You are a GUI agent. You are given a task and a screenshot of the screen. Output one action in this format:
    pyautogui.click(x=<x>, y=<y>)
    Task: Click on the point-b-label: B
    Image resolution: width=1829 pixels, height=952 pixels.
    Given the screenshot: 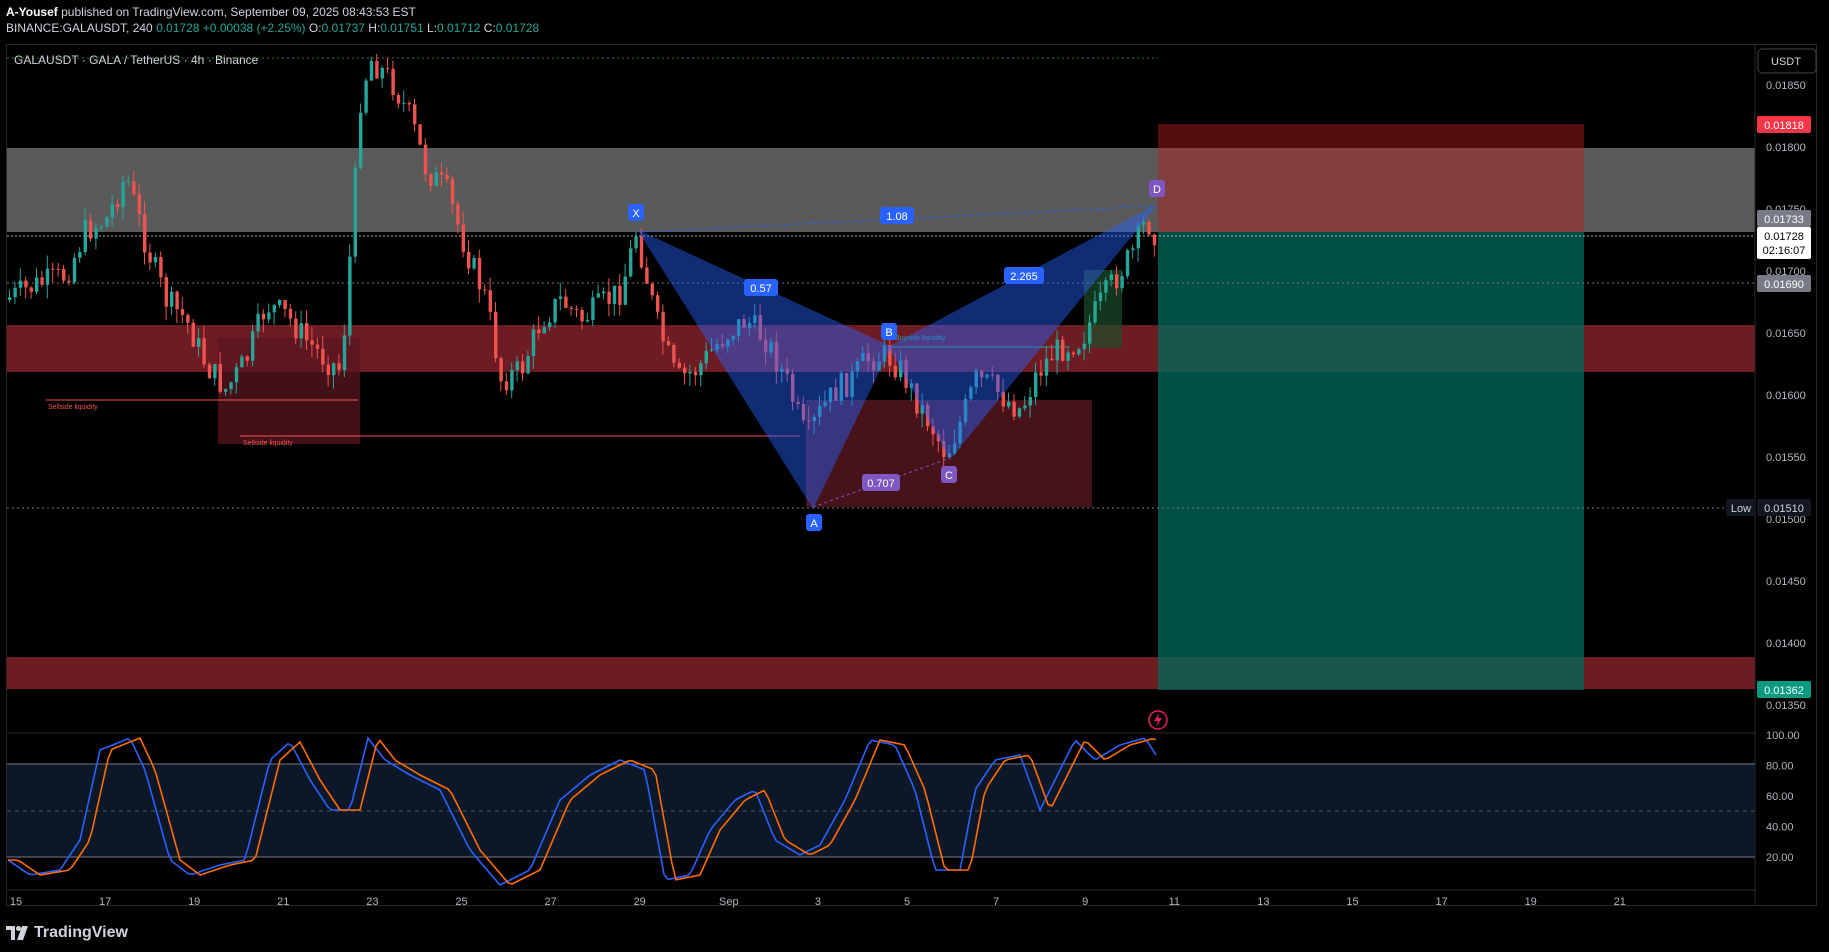 What is the action you would take?
    pyautogui.click(x=889, y=331)
    